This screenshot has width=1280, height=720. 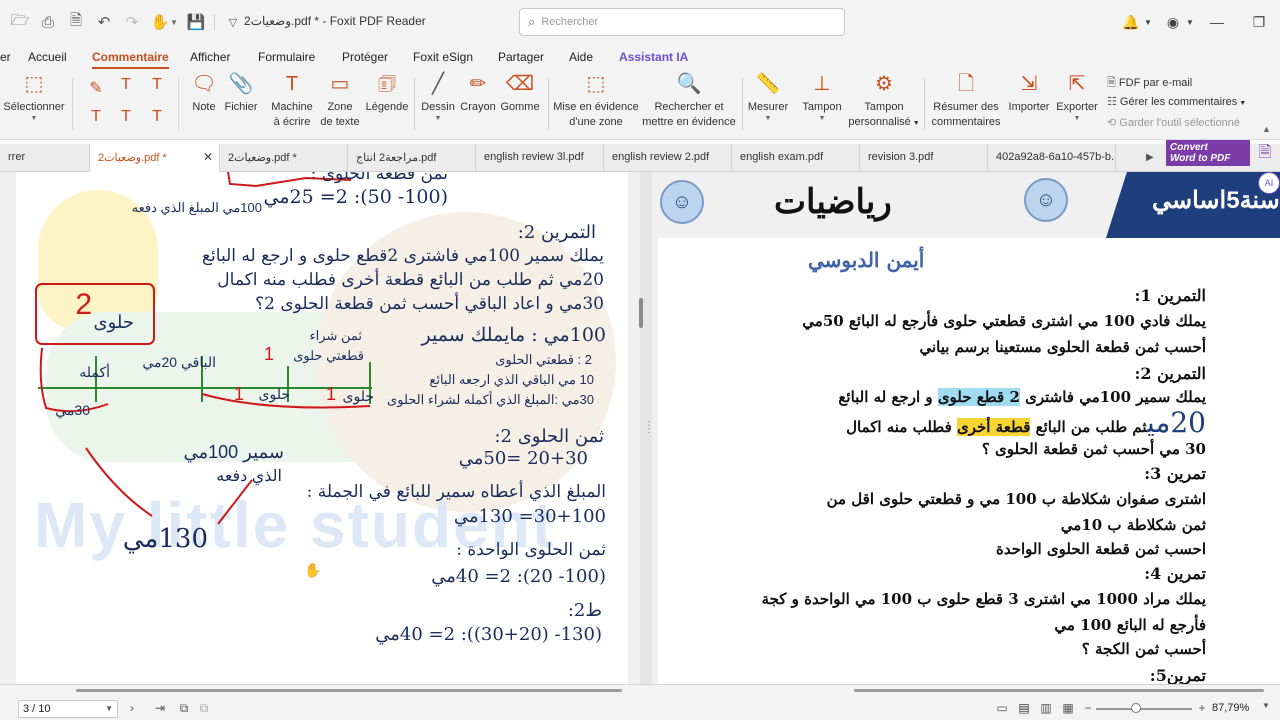 I want to click on zoom-out-icon: −, so click(x=1088, y=708).